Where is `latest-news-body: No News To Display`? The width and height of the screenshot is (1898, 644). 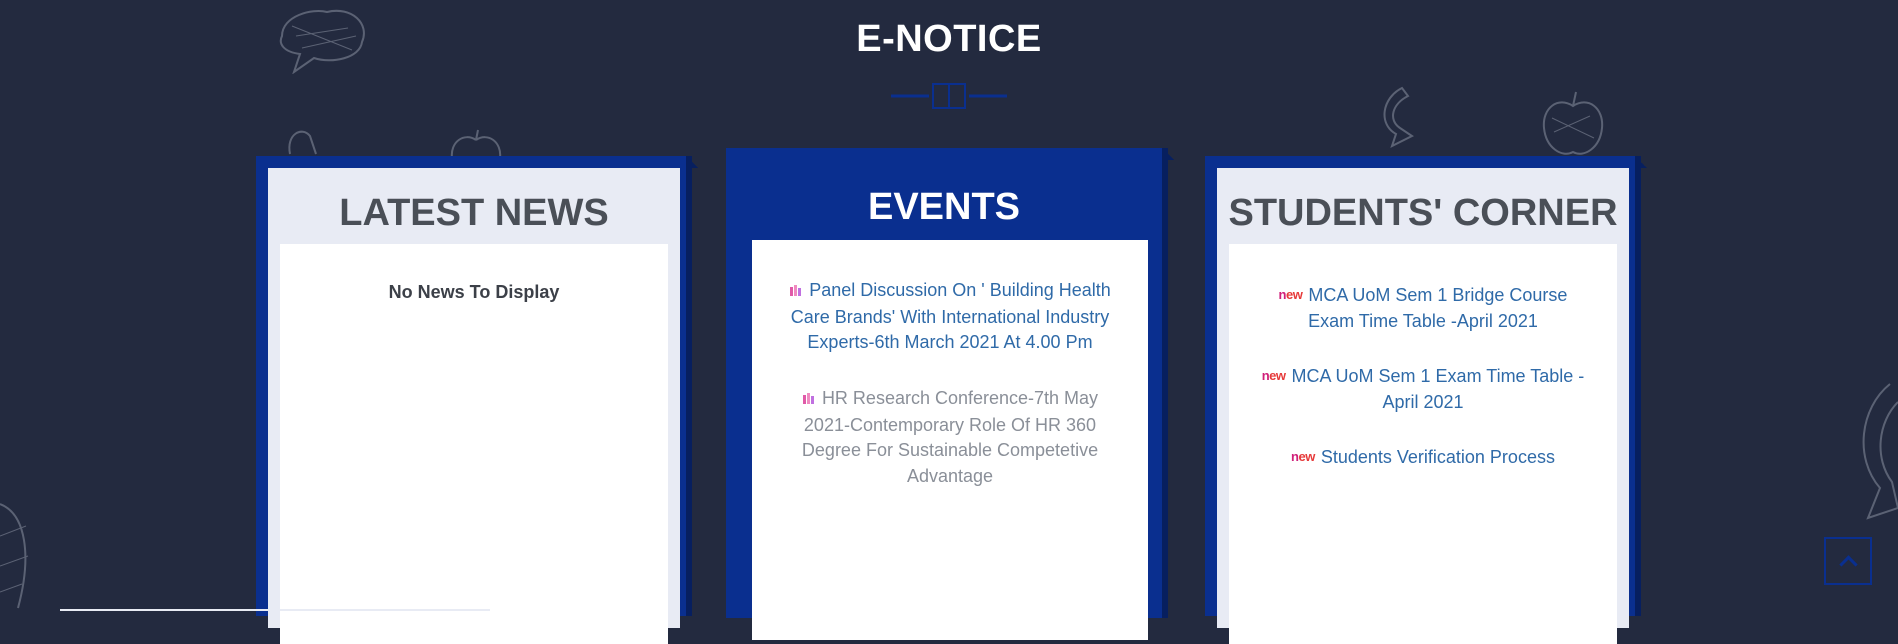
latest-news-body: No News To Display is located at coordinates (474, 444).